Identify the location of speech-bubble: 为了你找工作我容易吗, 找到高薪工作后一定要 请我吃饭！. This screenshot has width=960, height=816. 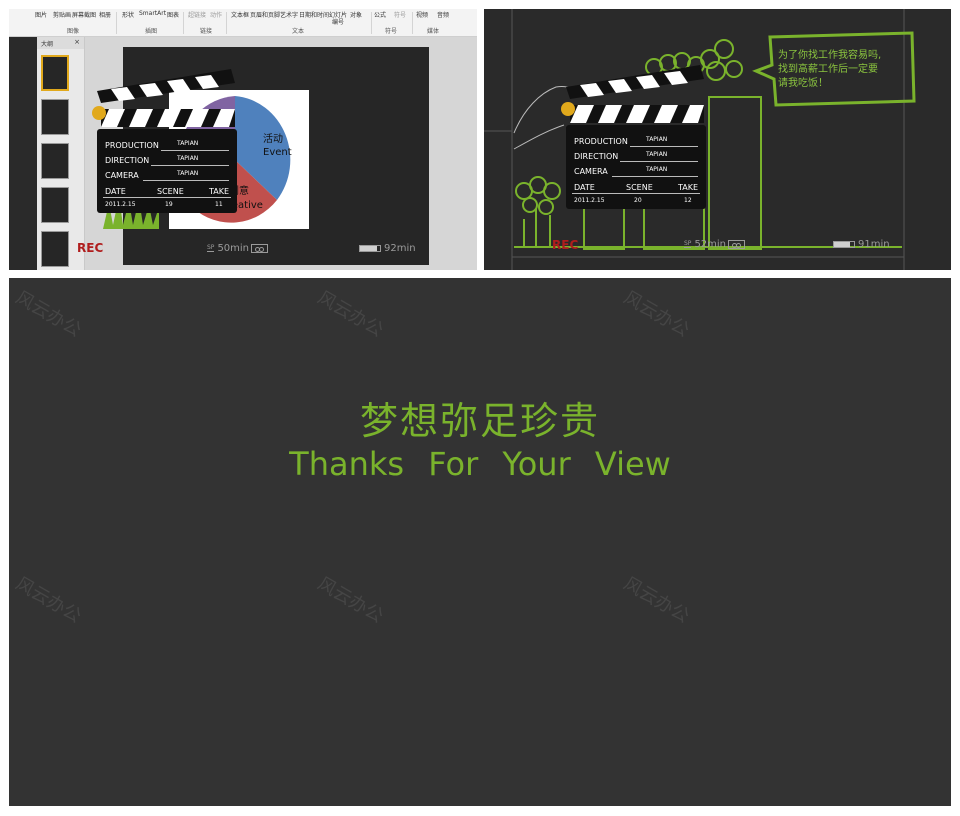
(829, 70).